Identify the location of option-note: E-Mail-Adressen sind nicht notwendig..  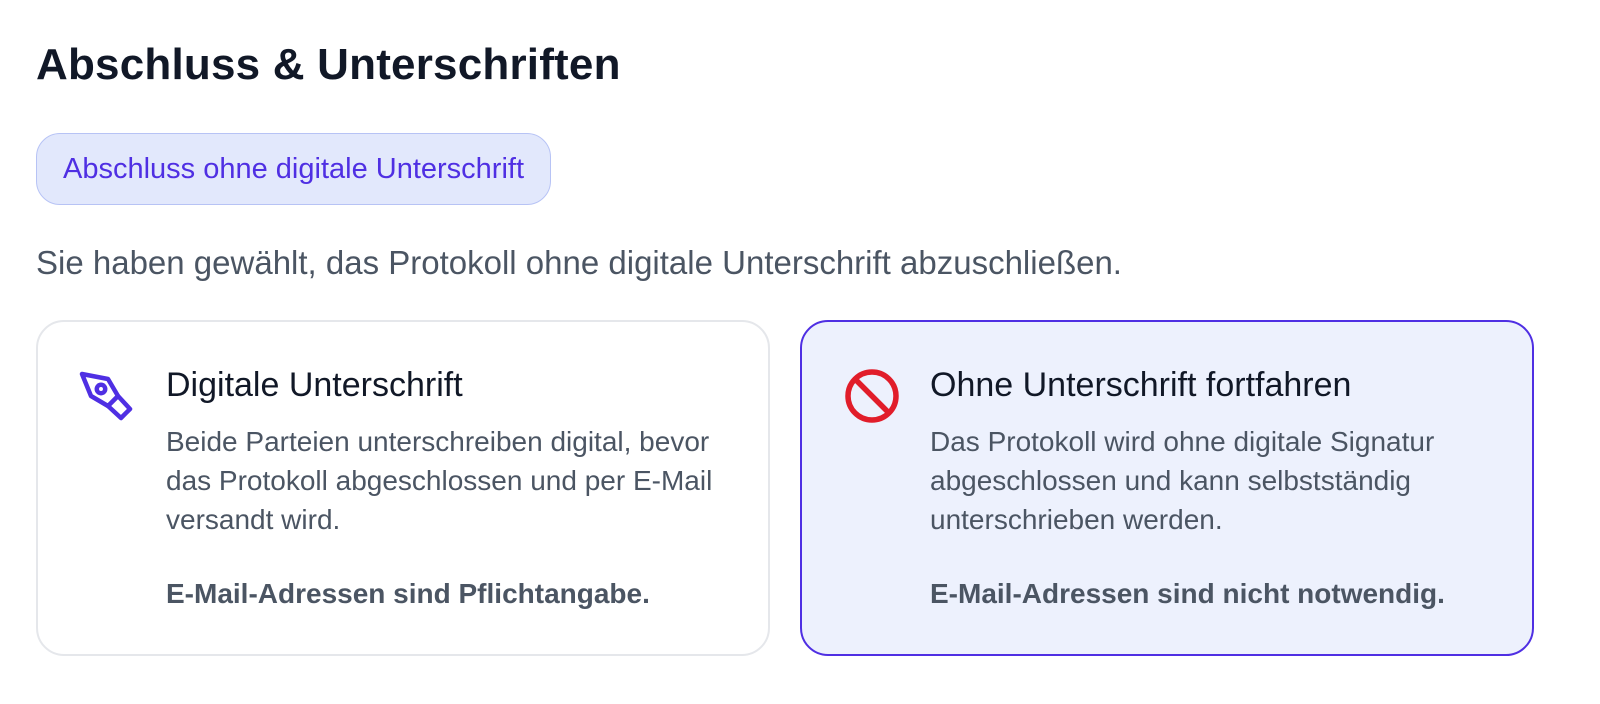
(1187, 593).